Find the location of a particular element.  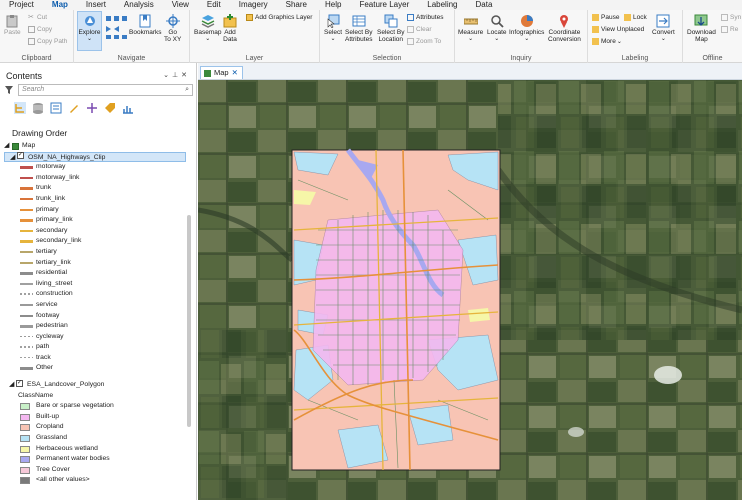

ribbon-tab-insert: Insert is located at coordinates (96, 5).